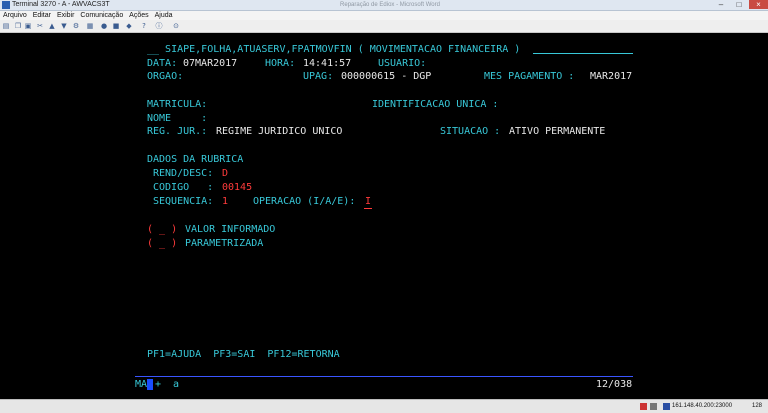  Describe the element at coordinates (183, 201) in the screenshot. I see `sequencia-label: SEQUENCIA:` at that location.